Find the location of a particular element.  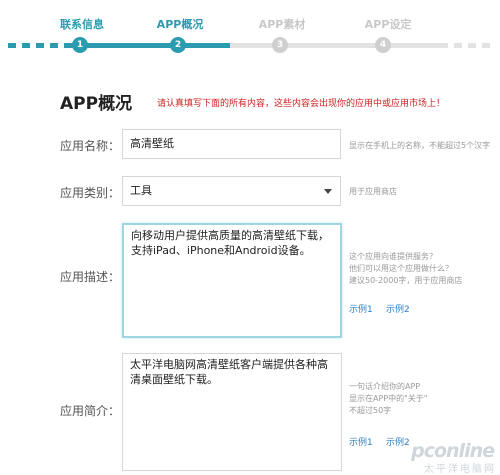

step-marker-3: 3 is located at coordinates (280, 45).